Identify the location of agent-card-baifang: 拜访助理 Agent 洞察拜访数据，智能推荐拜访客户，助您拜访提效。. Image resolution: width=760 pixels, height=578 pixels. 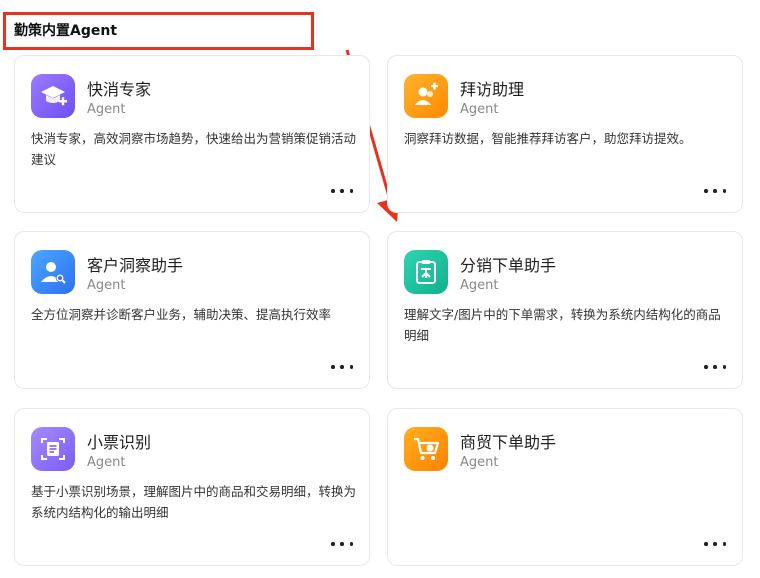
(565, 134).